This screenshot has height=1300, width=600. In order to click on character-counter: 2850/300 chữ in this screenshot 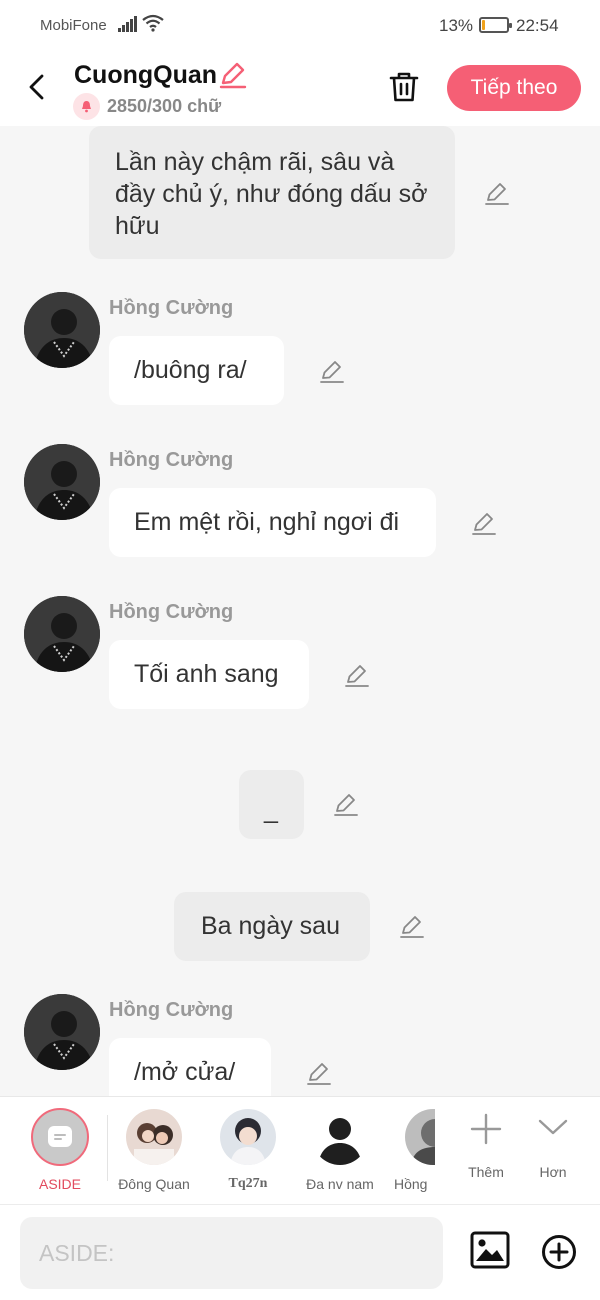, I will do `click(164, 106)`.